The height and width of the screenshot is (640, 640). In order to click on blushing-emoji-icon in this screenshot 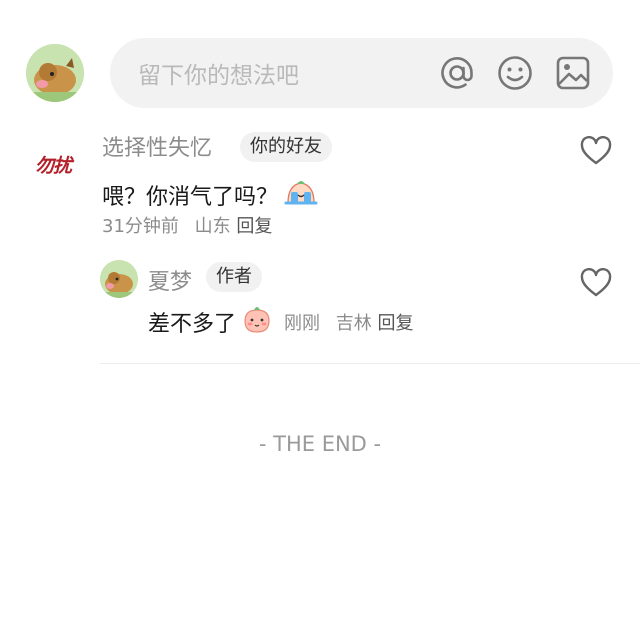, I will do `click(257, 322)`.